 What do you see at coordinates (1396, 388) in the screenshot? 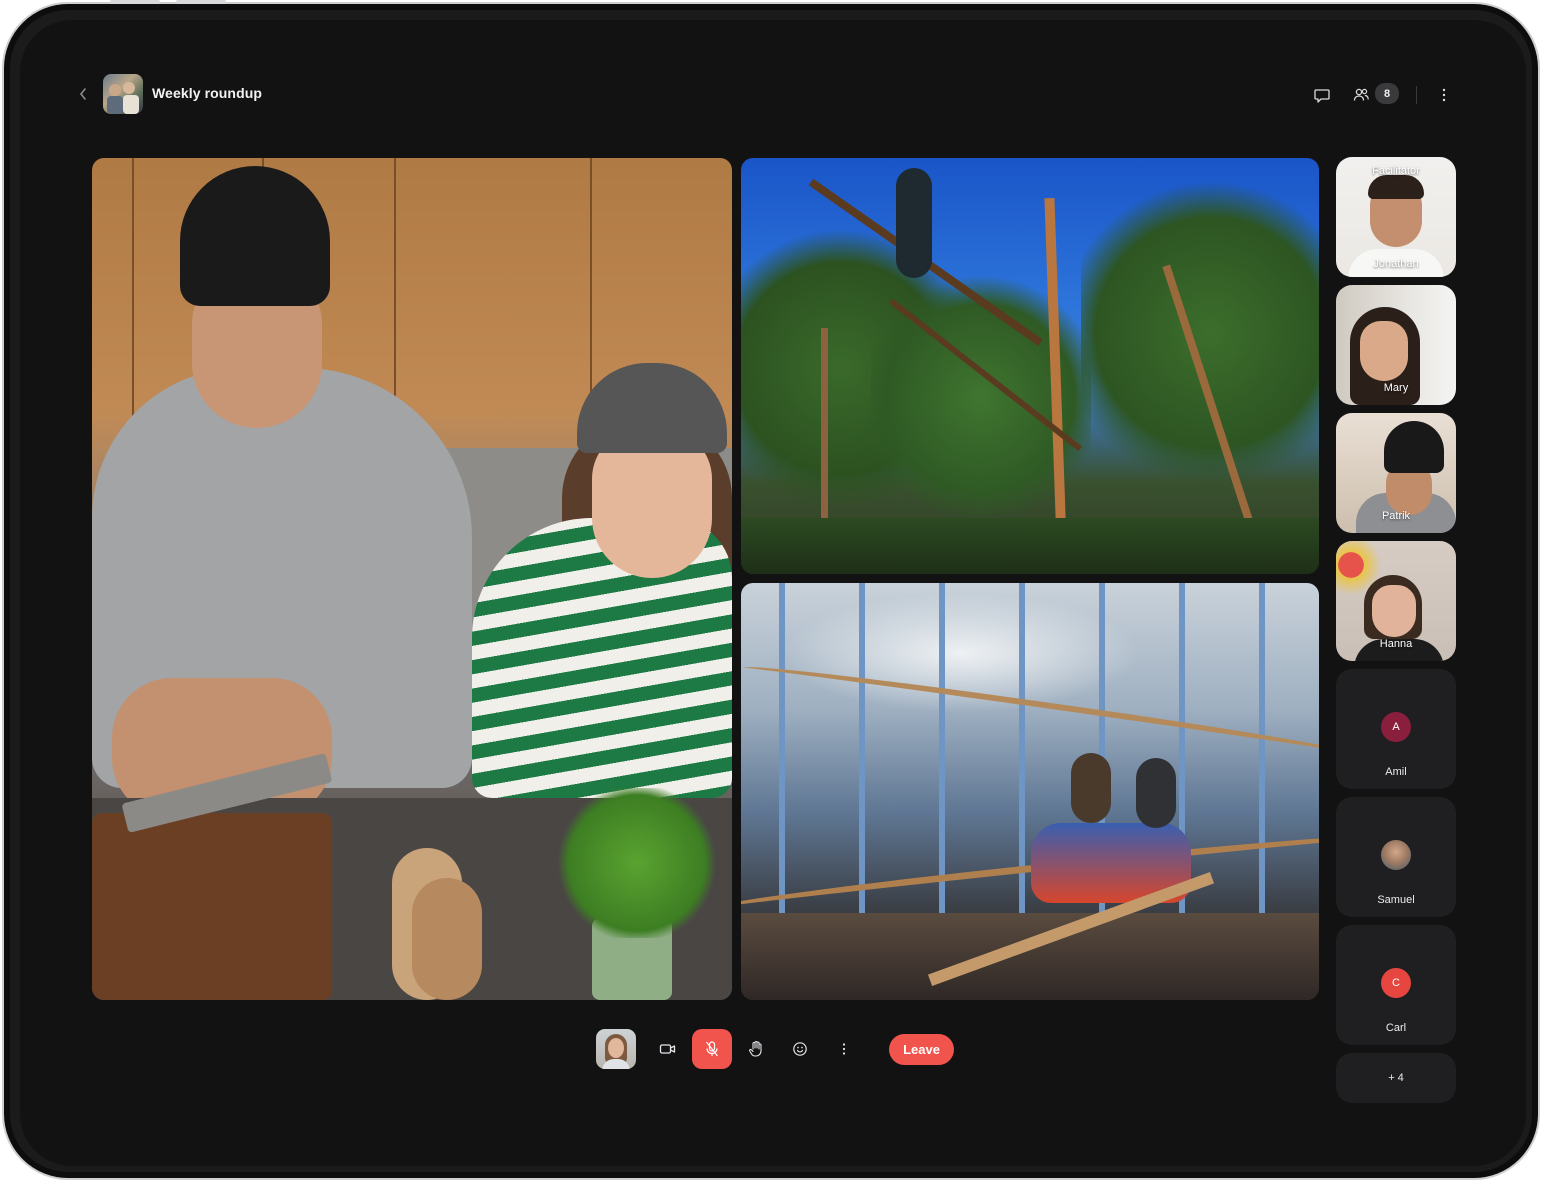
I see `participant-name: Mary` at bounding box center [1396, 388].